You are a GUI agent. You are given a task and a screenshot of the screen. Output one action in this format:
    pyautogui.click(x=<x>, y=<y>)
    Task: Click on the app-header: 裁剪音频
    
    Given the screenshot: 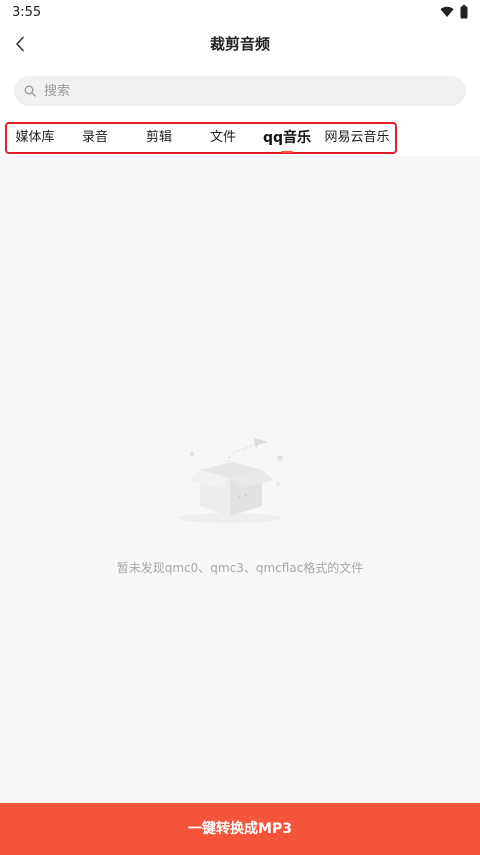 What is the action you would take?
    pyautogui.click(x=240, y=44)
    